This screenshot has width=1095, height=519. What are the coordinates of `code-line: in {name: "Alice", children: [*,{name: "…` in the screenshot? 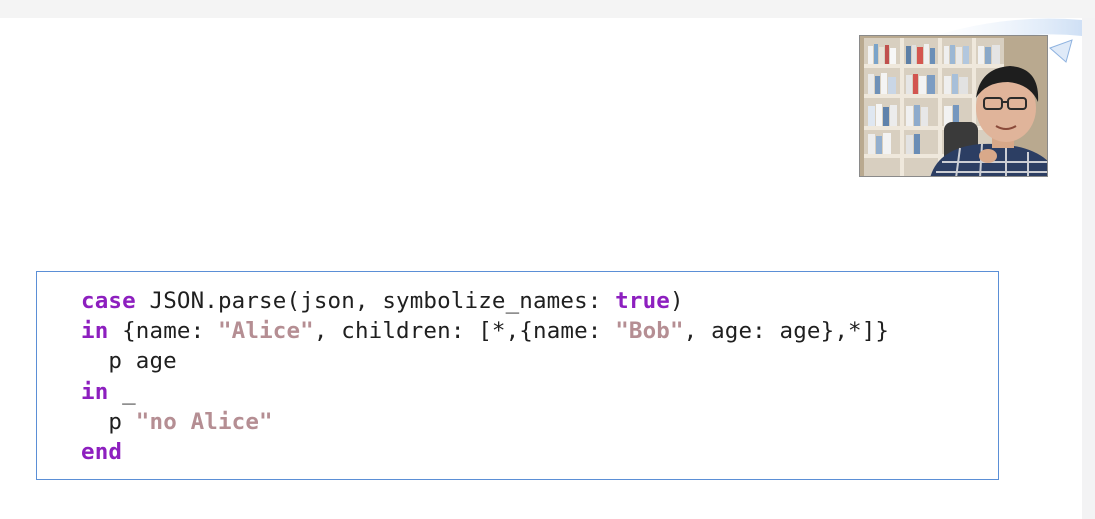 It's located at (485, 331).